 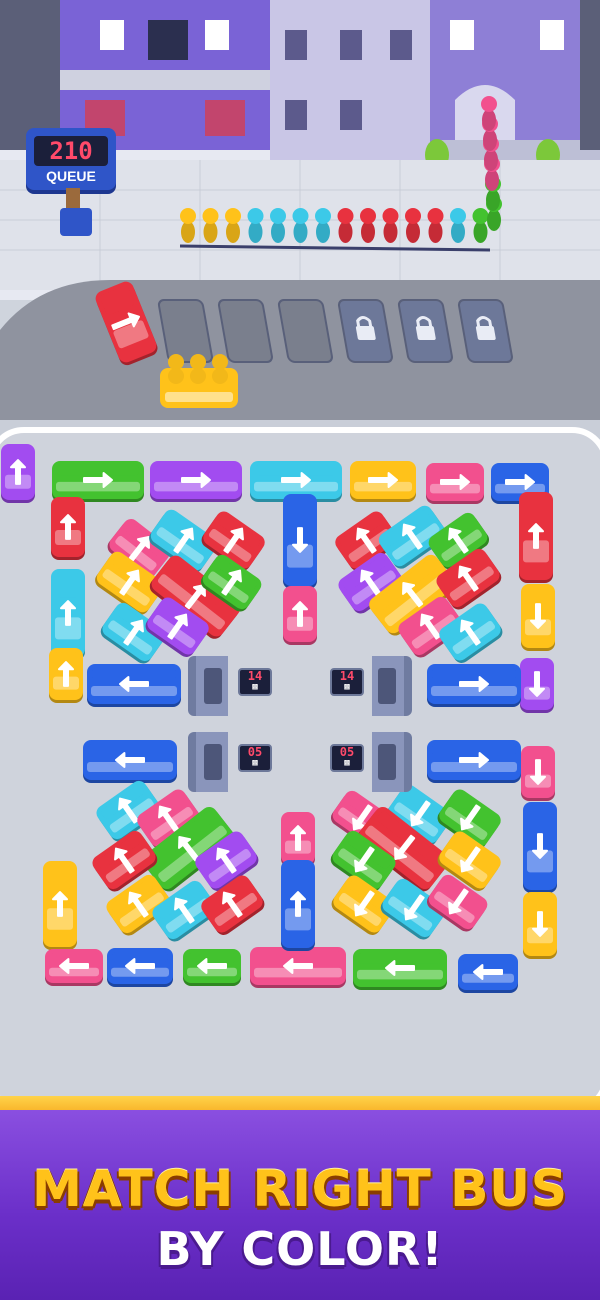 I want to click on queue-count: 210, so click(x=71, y=151).